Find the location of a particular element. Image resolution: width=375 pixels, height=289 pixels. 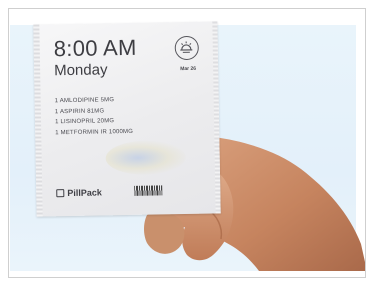

dose-date: Mar 26 is located at coordinates (188, 69).